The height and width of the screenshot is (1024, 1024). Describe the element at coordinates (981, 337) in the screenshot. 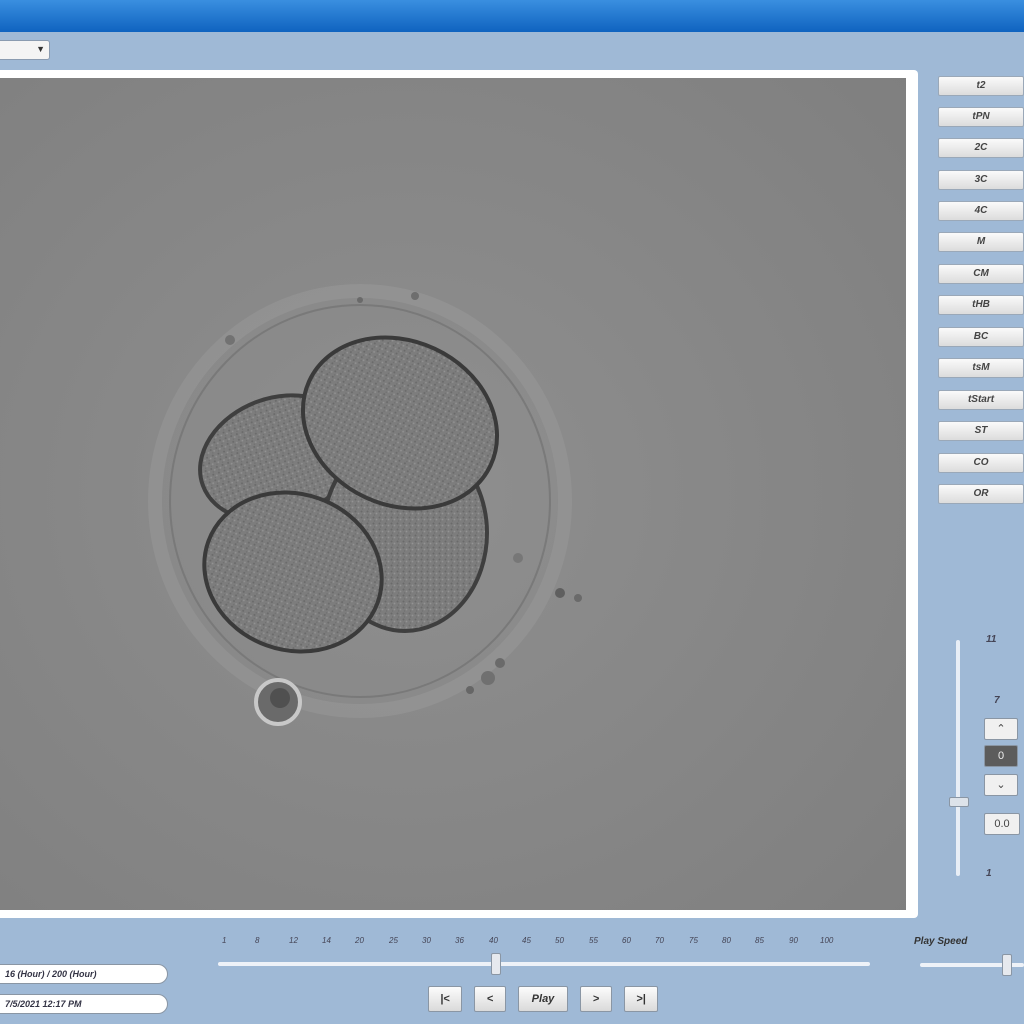

I see `annotation-button-bc: BC` at that location.